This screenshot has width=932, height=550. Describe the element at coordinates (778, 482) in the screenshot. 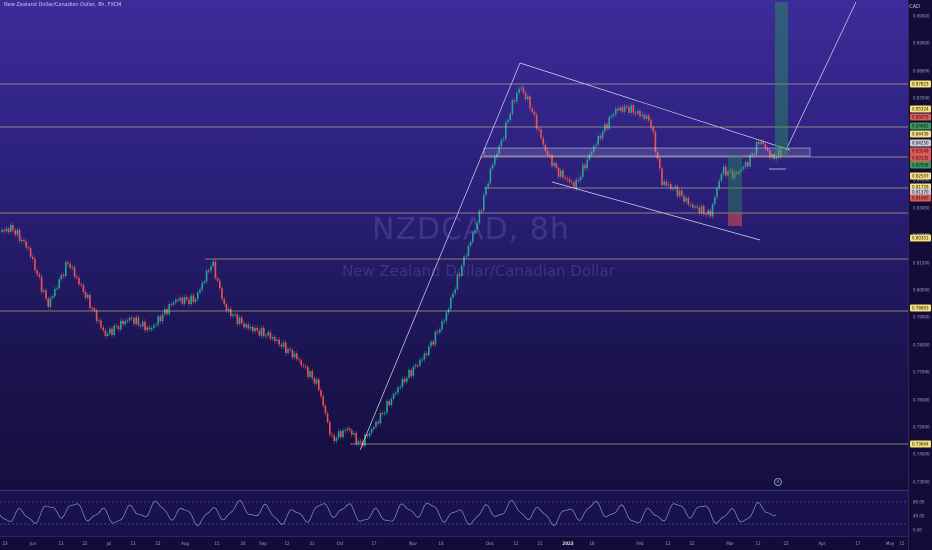

I see `settings-gear-icon: ⚙` at that location.